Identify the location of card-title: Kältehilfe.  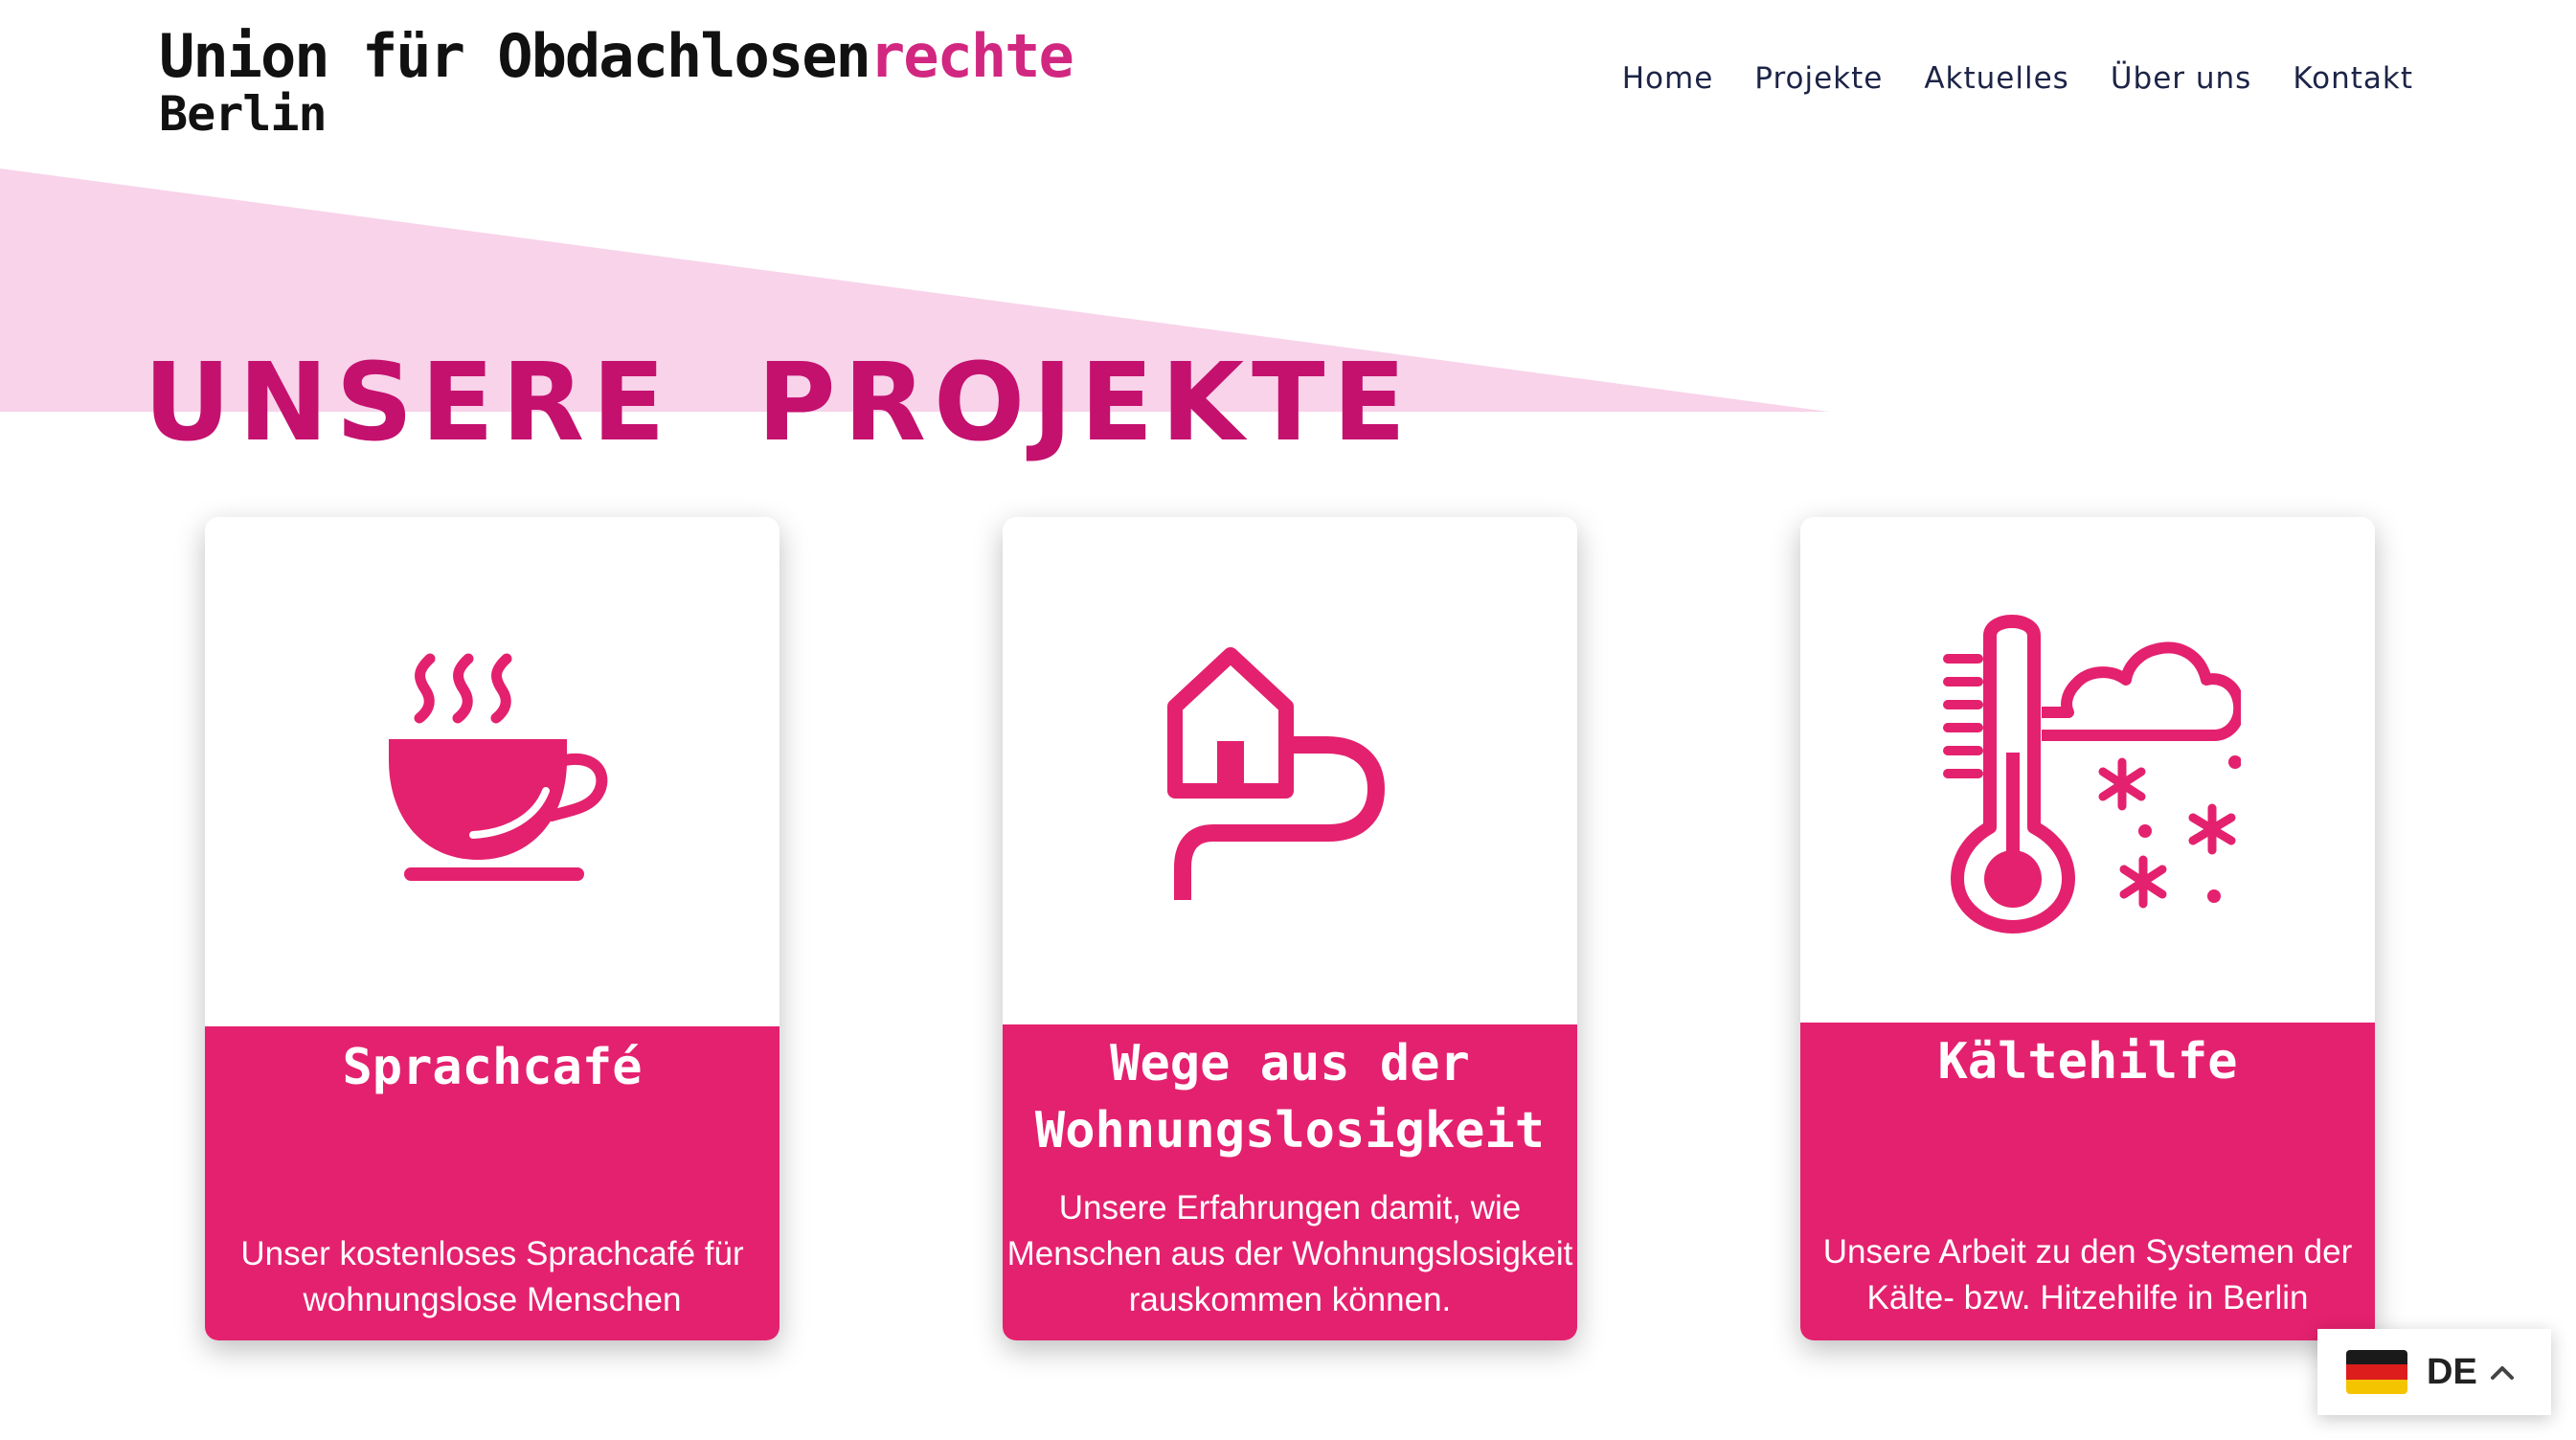
(2087, 1062).